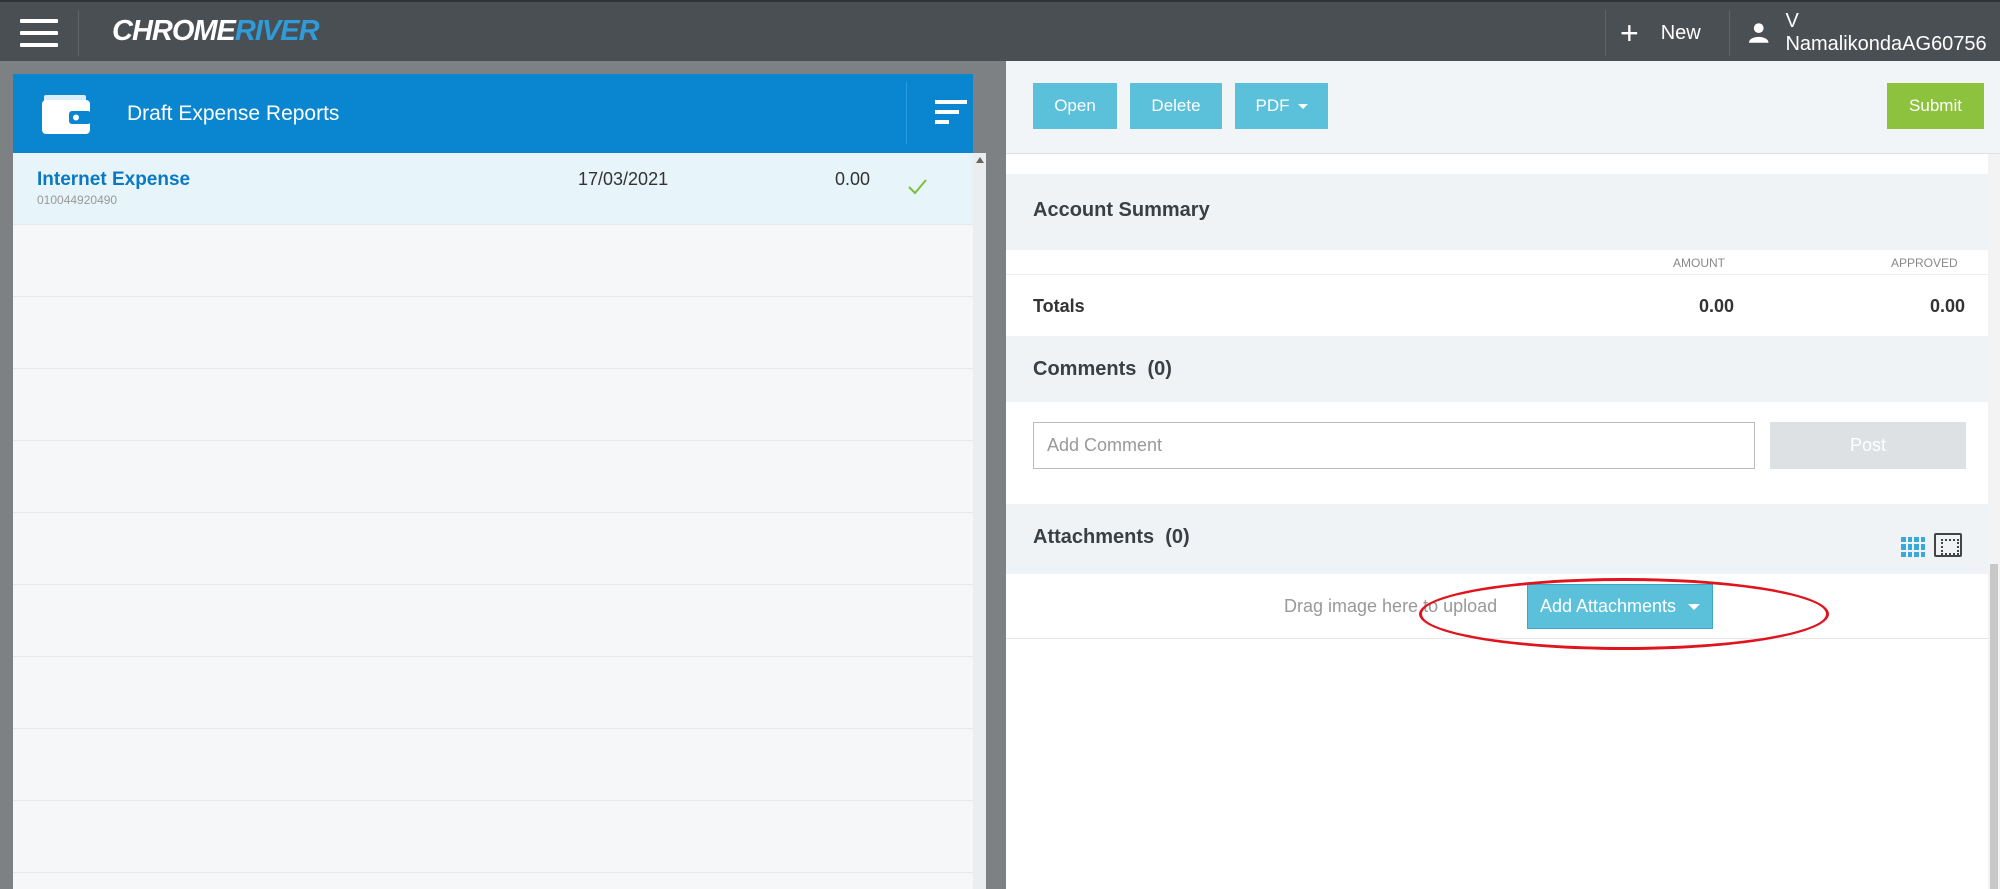 This screenshot has height=889, width=2000. What do you see at coordinates (1680, 32) in the screenshot?
I see `new-label: New` at bounding box center [1680, 32].